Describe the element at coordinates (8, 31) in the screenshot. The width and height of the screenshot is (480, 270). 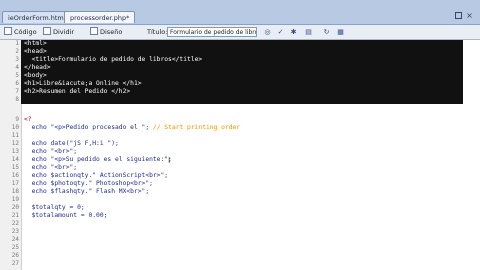
I see `code-view-icon` at that location.